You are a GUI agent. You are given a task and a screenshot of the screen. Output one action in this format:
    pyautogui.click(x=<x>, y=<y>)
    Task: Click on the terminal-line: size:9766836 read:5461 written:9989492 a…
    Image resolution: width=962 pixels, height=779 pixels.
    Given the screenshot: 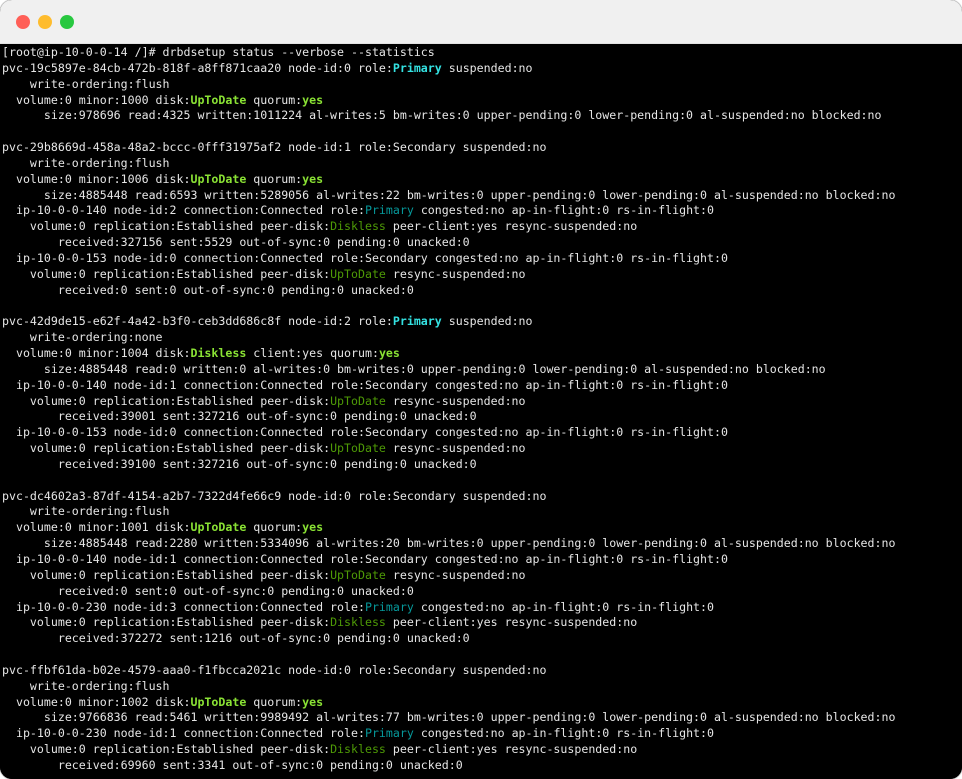 What is the action you would take?
    pyautogui.click(x=482, y=718)
    